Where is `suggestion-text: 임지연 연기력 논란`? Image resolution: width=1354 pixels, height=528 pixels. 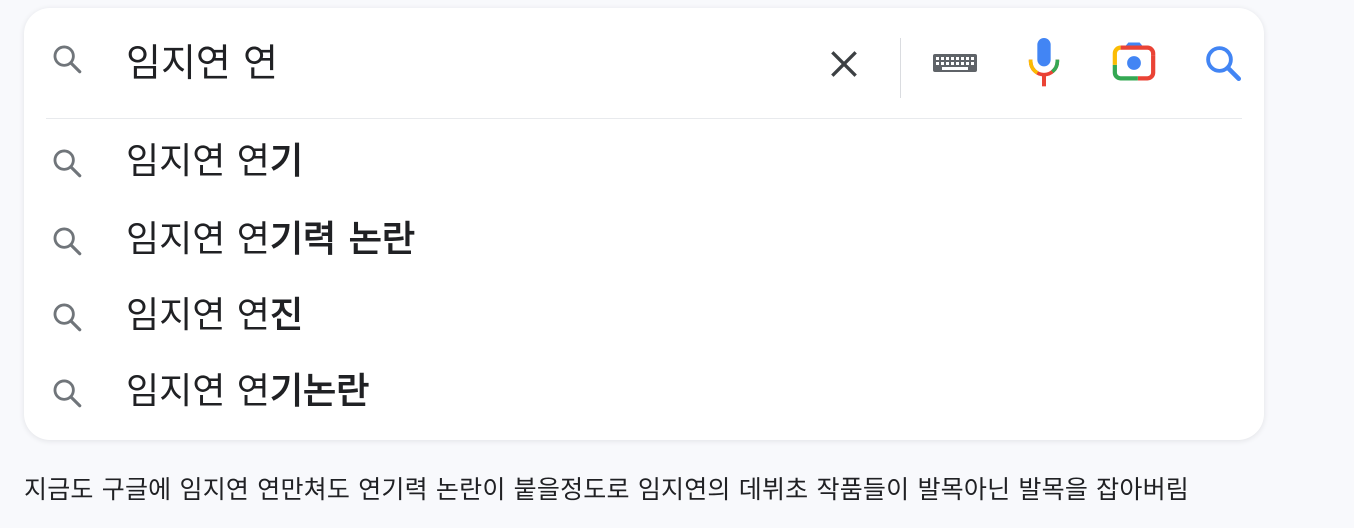 suggestion-text: 임지연 연기력 논란 is located at coordinates (270, 240).